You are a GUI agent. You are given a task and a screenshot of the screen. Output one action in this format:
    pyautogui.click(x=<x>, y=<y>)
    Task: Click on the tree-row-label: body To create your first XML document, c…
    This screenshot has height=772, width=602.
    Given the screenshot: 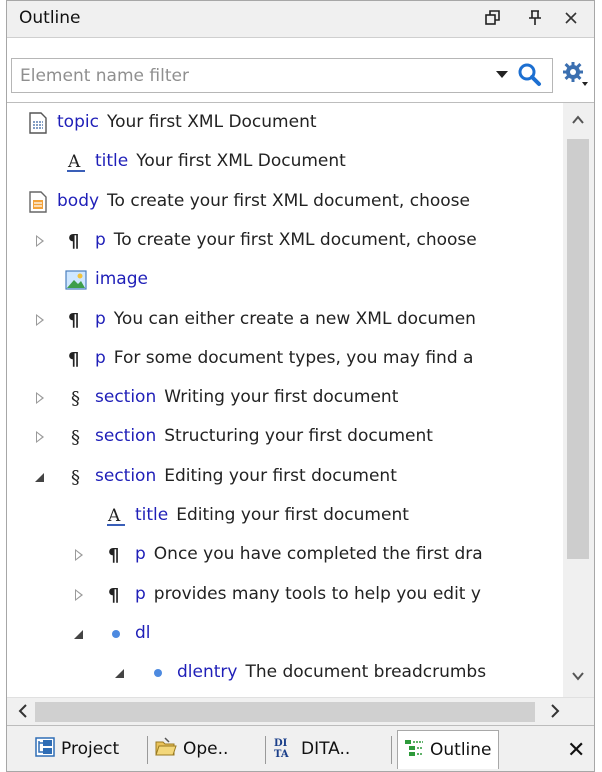 What is the action you would take?
    pyautogui.click(x=263, y=201)
    